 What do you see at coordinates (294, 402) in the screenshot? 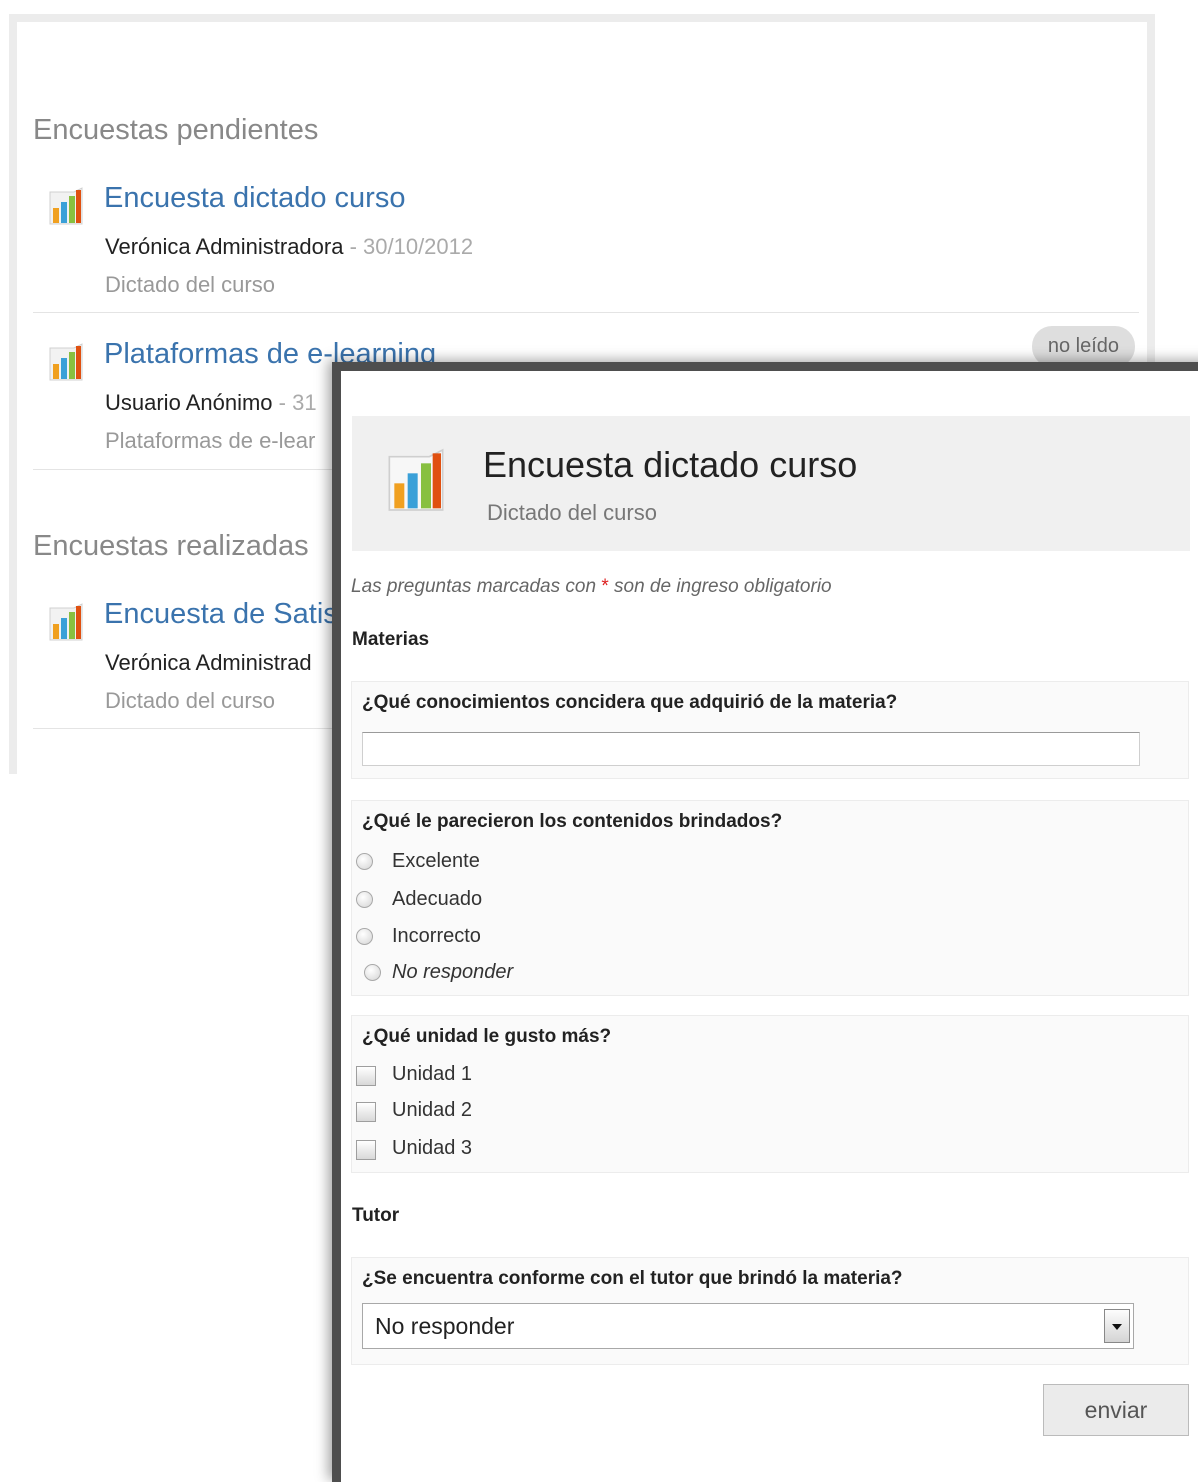
I see `survey-date: - 31` at bounding box center [294, 402].